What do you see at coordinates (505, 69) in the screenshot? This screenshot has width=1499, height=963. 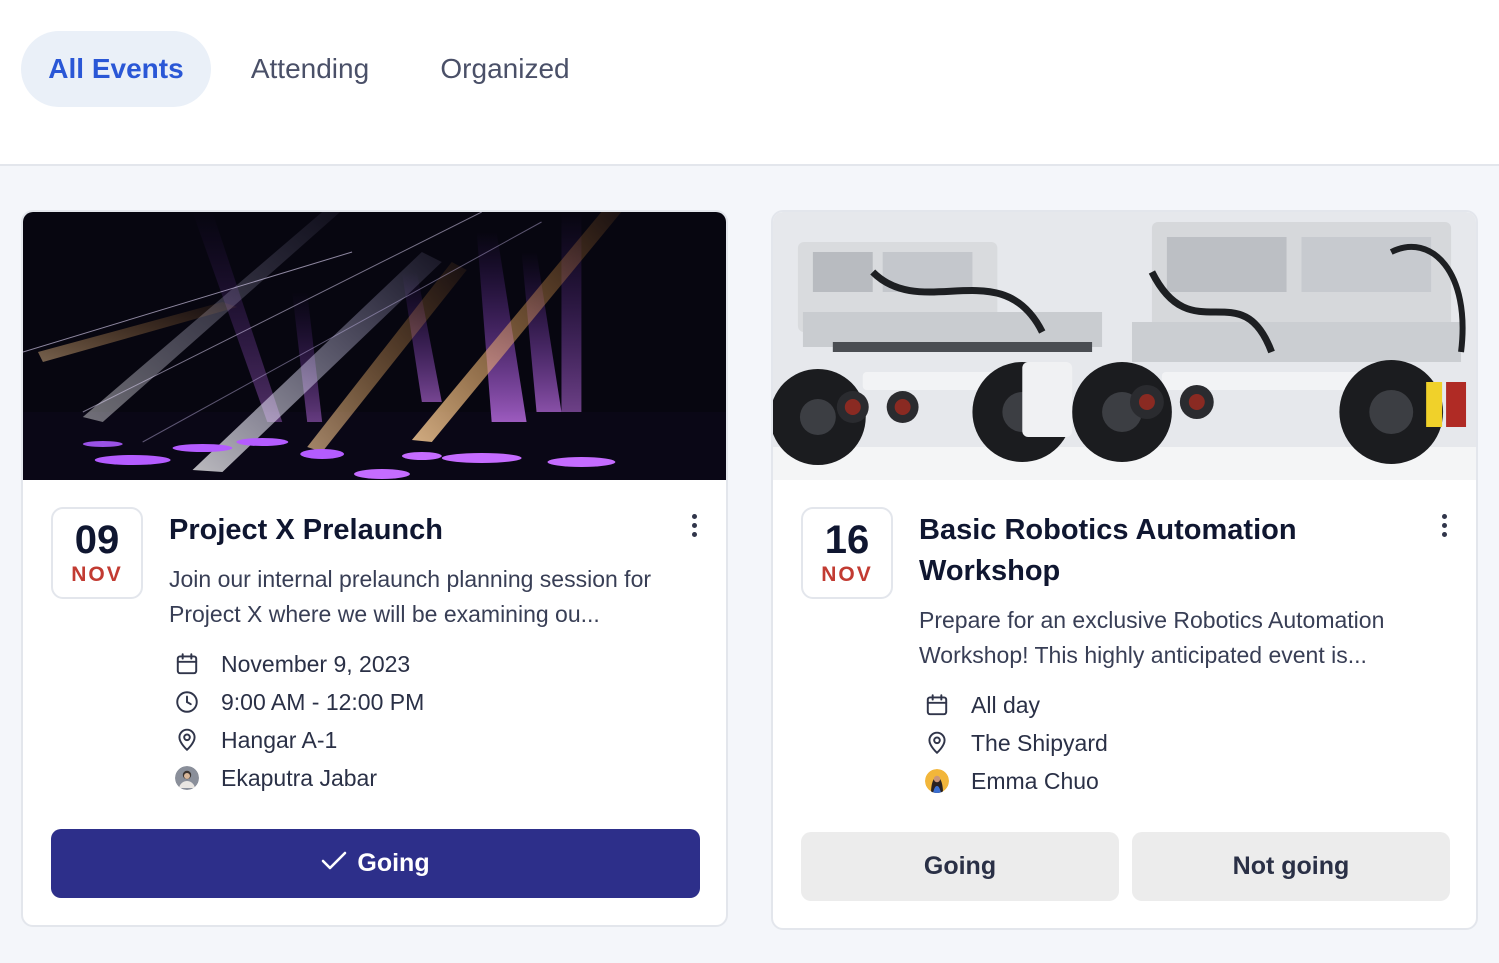 I see `tab-organized: Organized` at bounding box center [505, 69].